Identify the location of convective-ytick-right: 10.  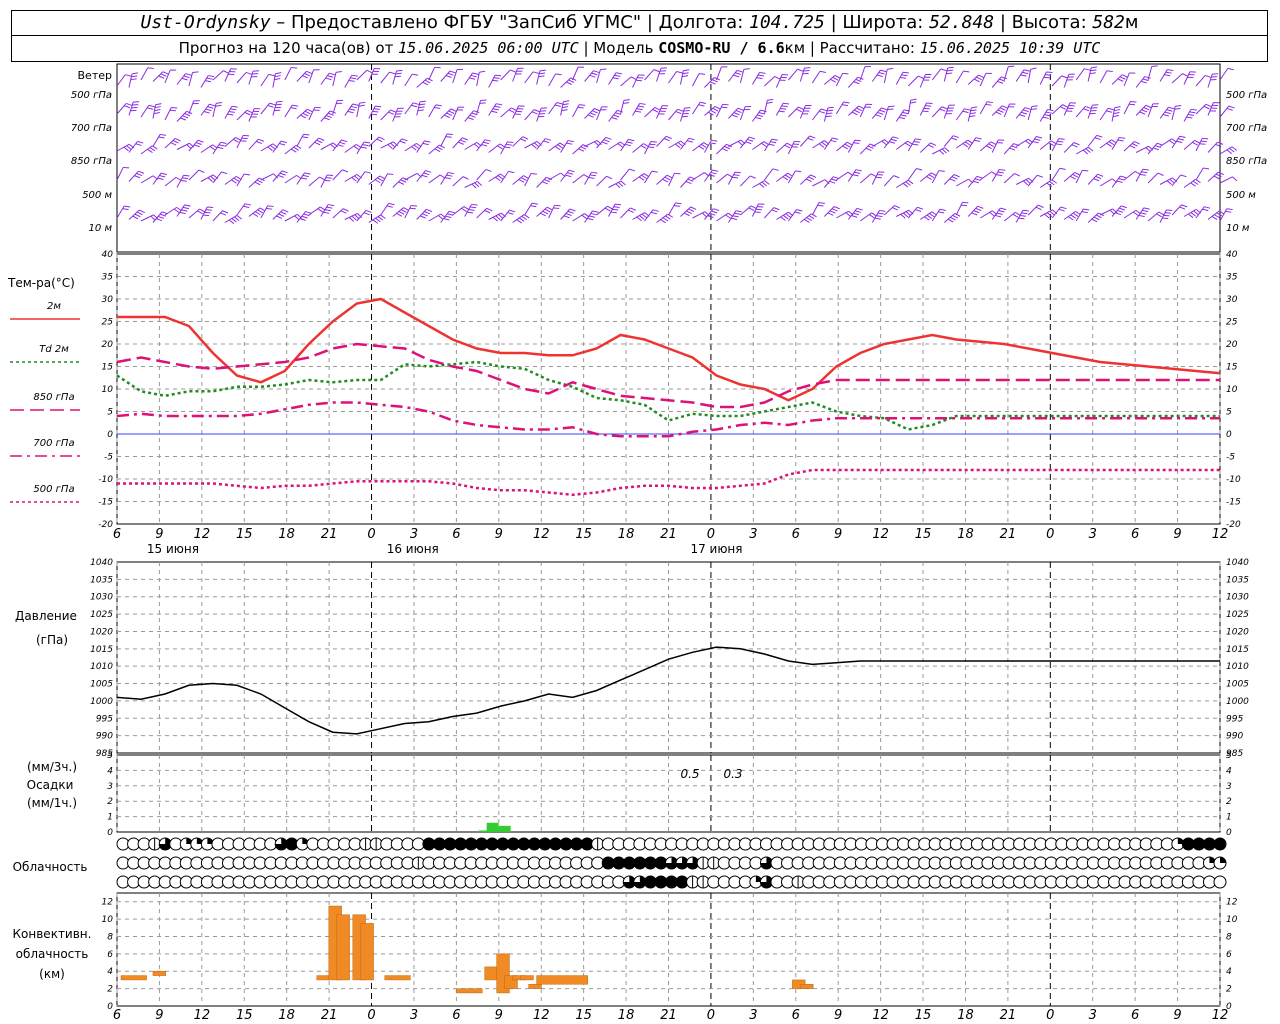
(1232, 920).